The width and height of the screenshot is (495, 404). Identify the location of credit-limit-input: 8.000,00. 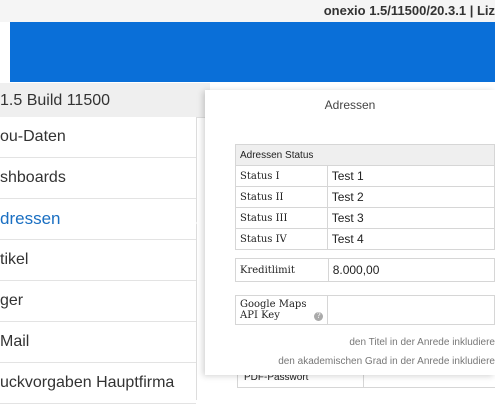
(411, 270).